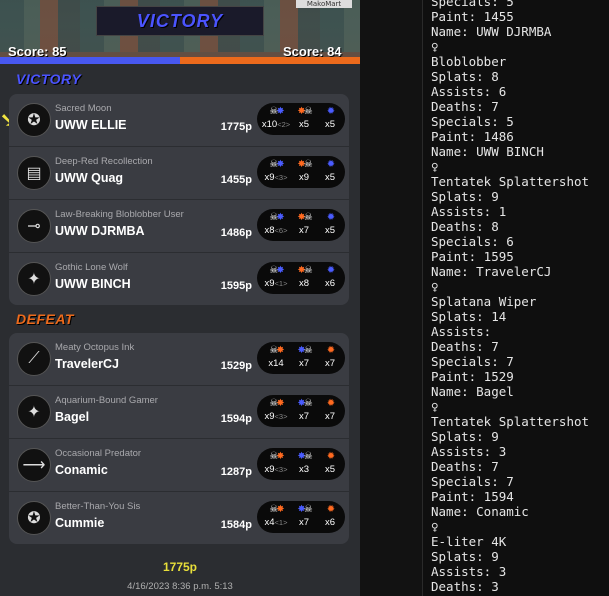 Image resolution: width=609 pixels, height=596 pixels. Describe the element at coordinates (491, 271) in the screenshot. I see `log-line: Name: TravelerCJ` at that location.